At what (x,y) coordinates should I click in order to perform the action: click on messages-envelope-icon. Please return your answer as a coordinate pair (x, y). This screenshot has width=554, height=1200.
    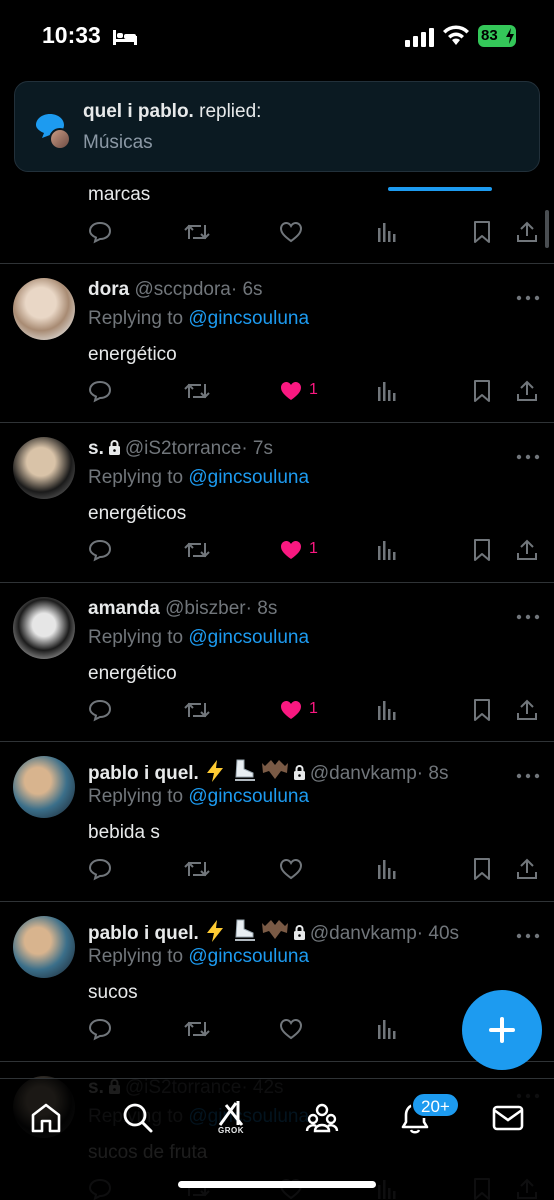
    Looking at the image, I should click on (508, 1118).